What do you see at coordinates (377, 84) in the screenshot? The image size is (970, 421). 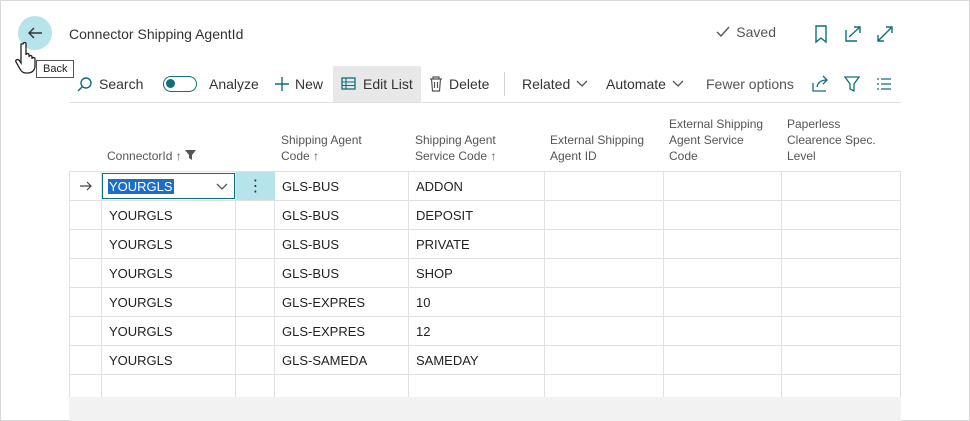 I see `edit-list-button: Edit List` at bounding box center [377, 84].